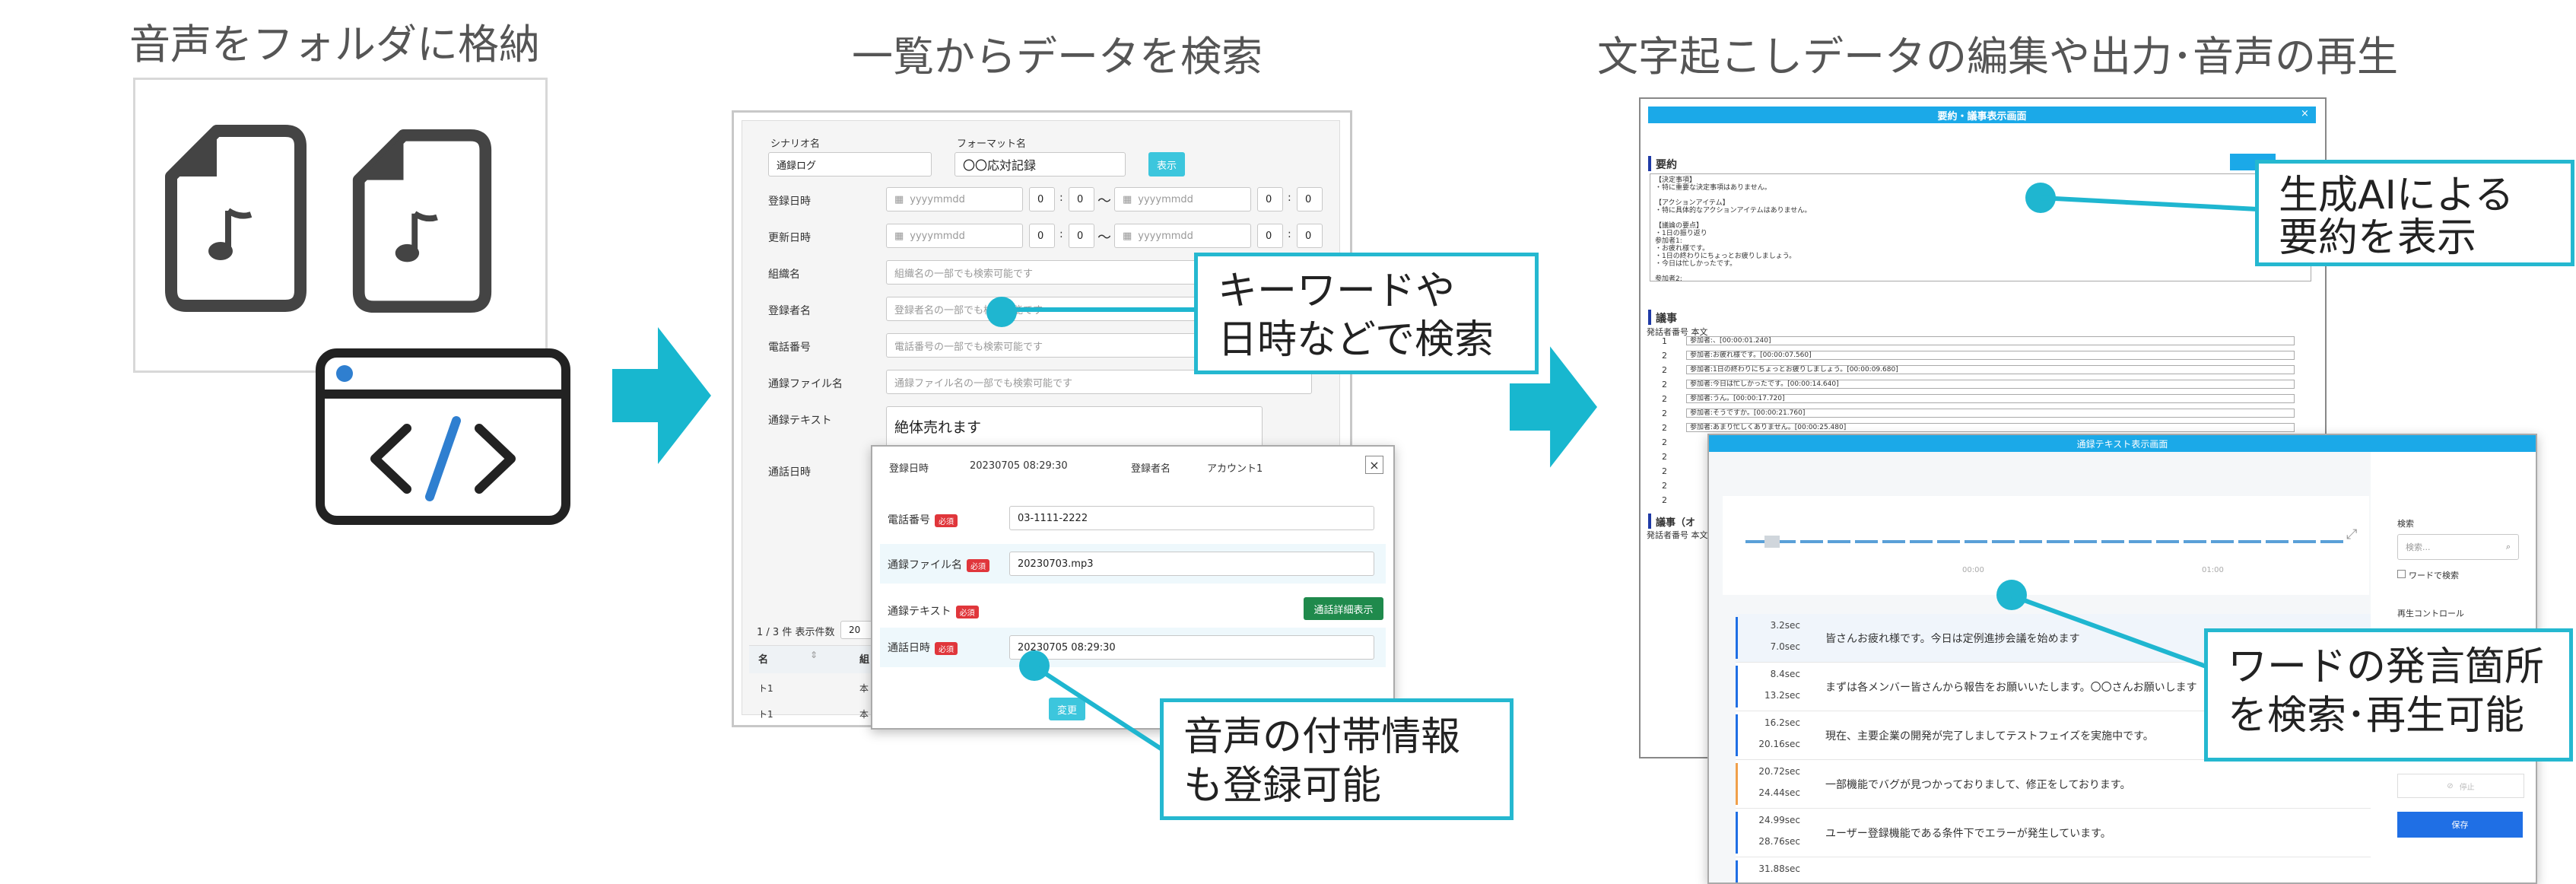 The height and width of the screenshot is (884, 2576). I want to click on updated-to-date: ▦ yyyymmdd, so click(1182, 236).